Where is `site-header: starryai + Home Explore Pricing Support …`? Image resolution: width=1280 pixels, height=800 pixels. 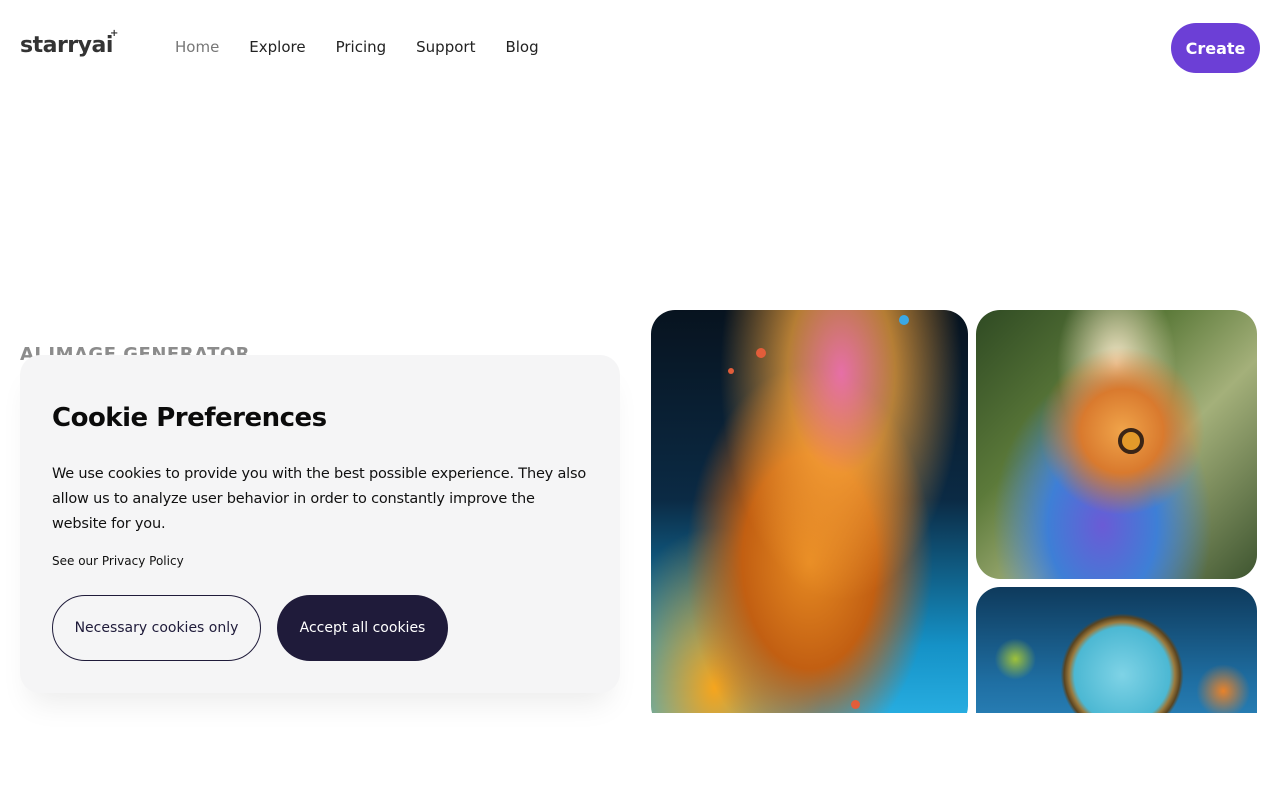 site-header: starryai + Home Explore Pricing Support … is located at coordinates (640, 48).